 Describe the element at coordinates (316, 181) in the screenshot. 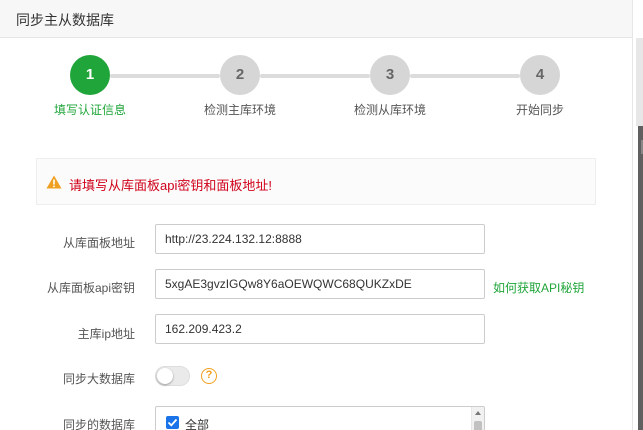

I see `warning-alert: 请填写从库面板api密钥和面板地址!` at that location.